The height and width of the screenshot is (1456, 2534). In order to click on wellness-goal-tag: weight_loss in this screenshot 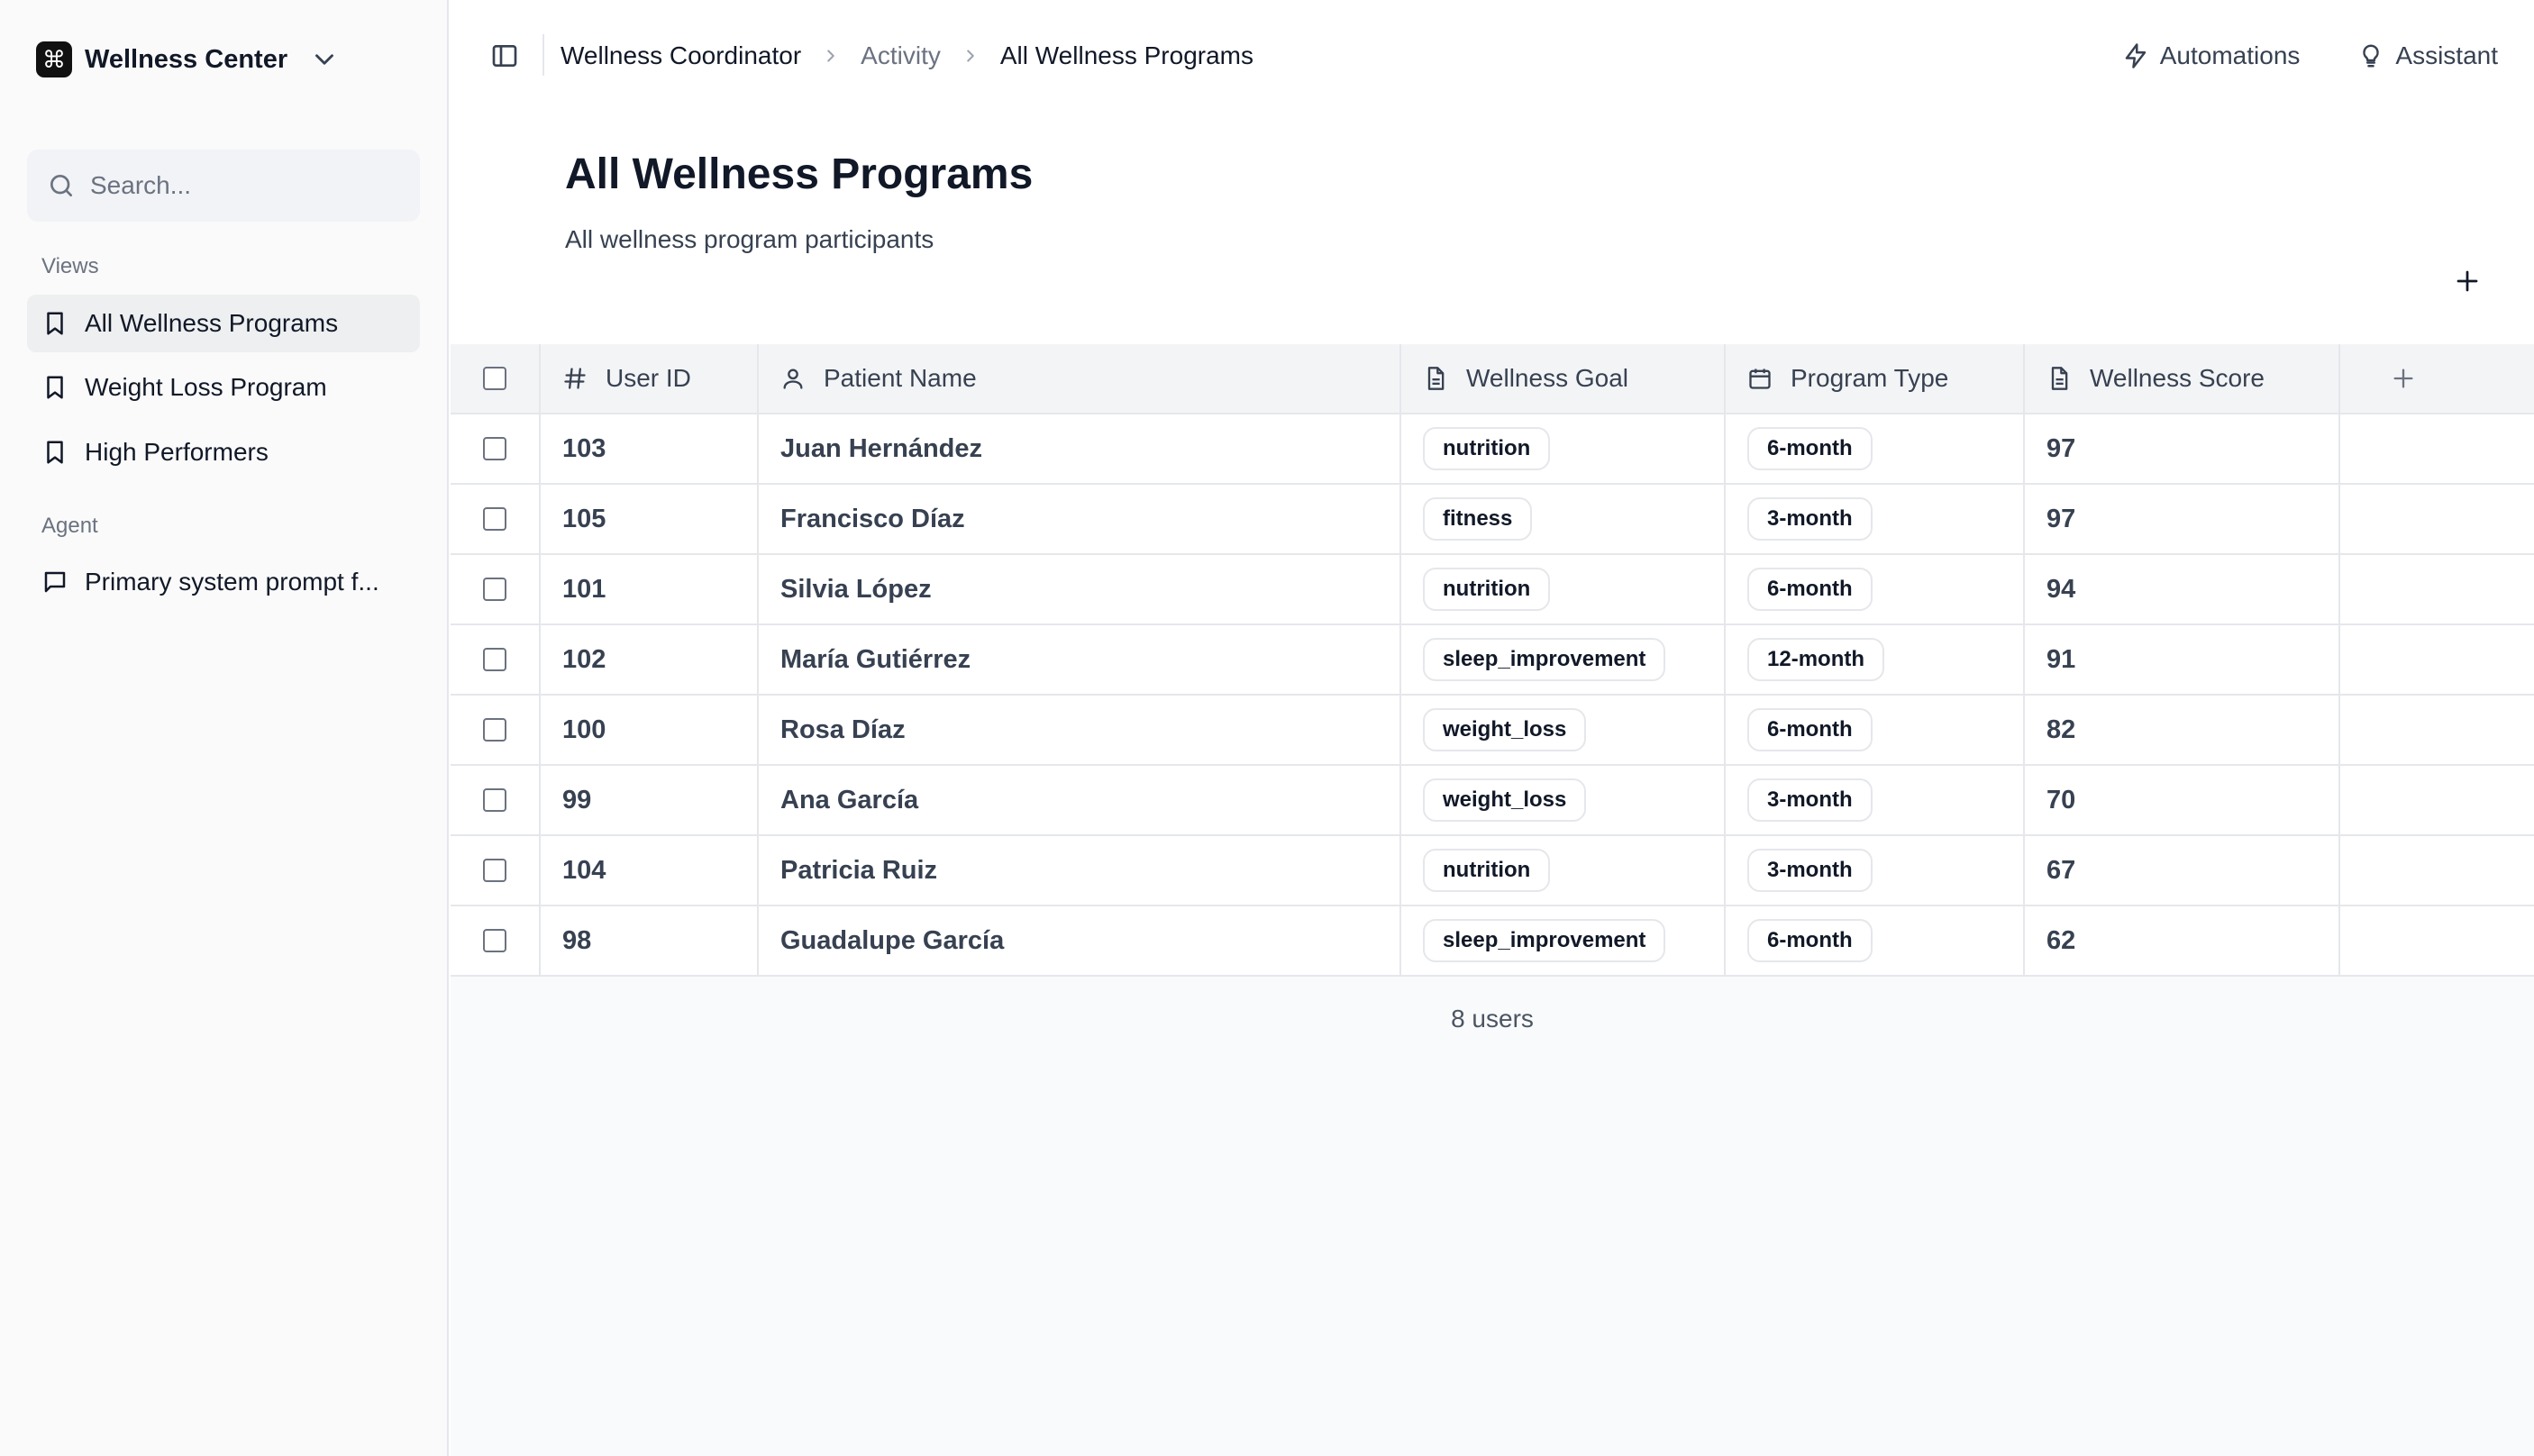, I will do `click(1505, 800)`.